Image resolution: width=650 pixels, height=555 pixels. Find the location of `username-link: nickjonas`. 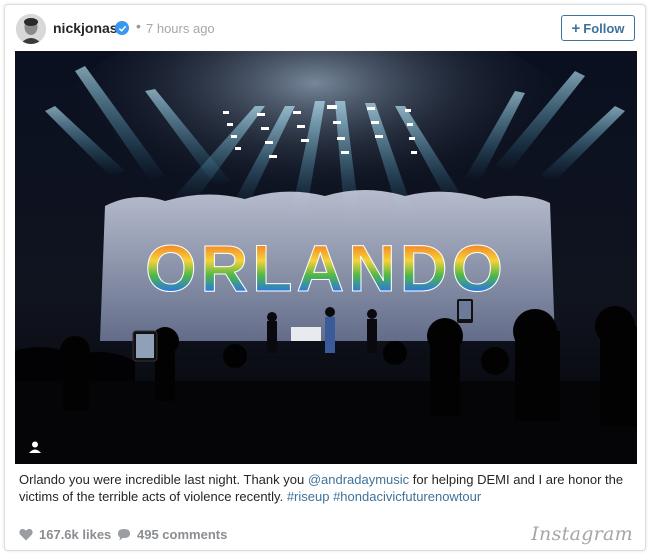

username-link: nickjonas is located at coordinates (85, 28).